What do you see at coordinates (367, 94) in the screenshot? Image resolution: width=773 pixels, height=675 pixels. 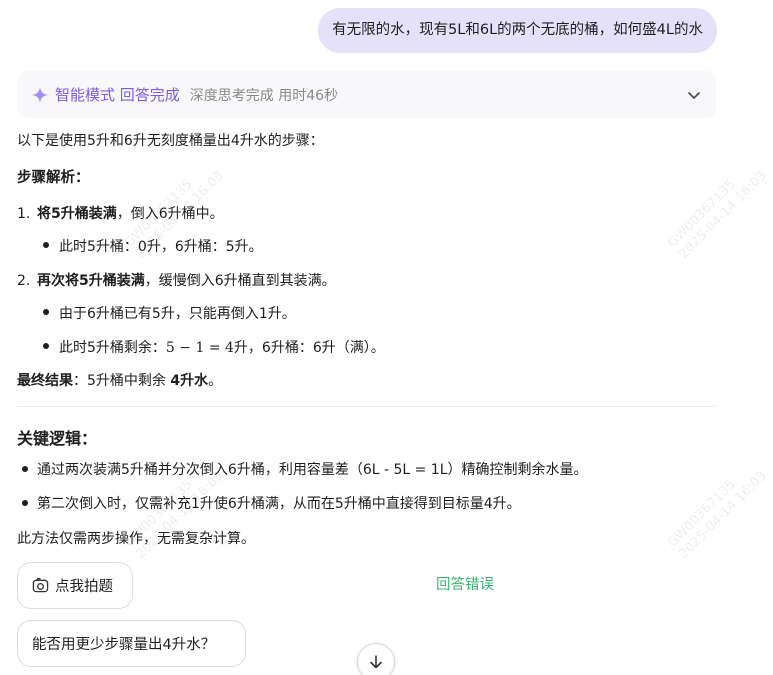 I see `thinking-status-bar: 智能模式 回答完成 深度思考完成 用时46秒` at bounding box center [367, 94].